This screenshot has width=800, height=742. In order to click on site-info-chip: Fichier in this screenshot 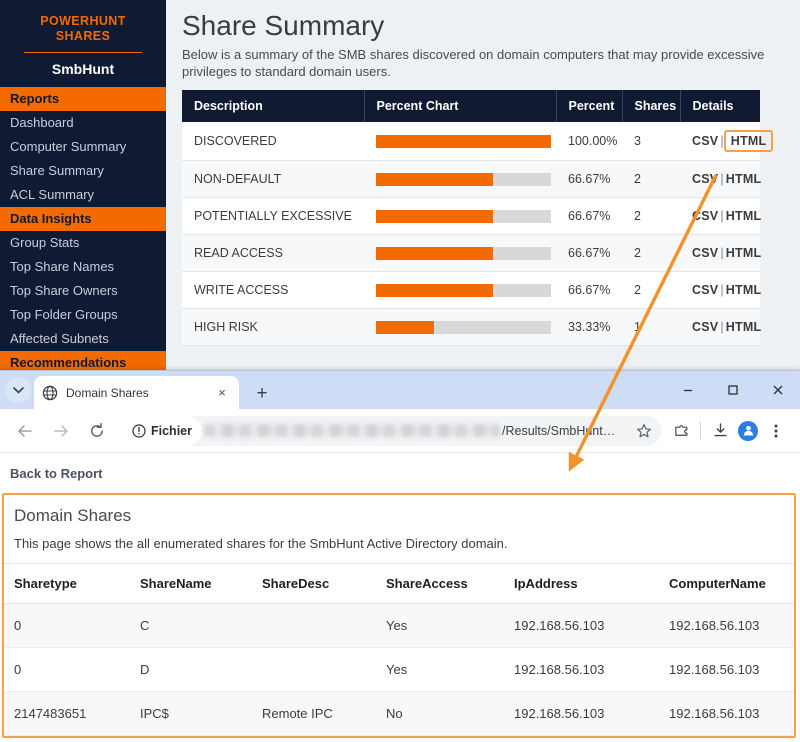, I will do `click(163, 430)`.